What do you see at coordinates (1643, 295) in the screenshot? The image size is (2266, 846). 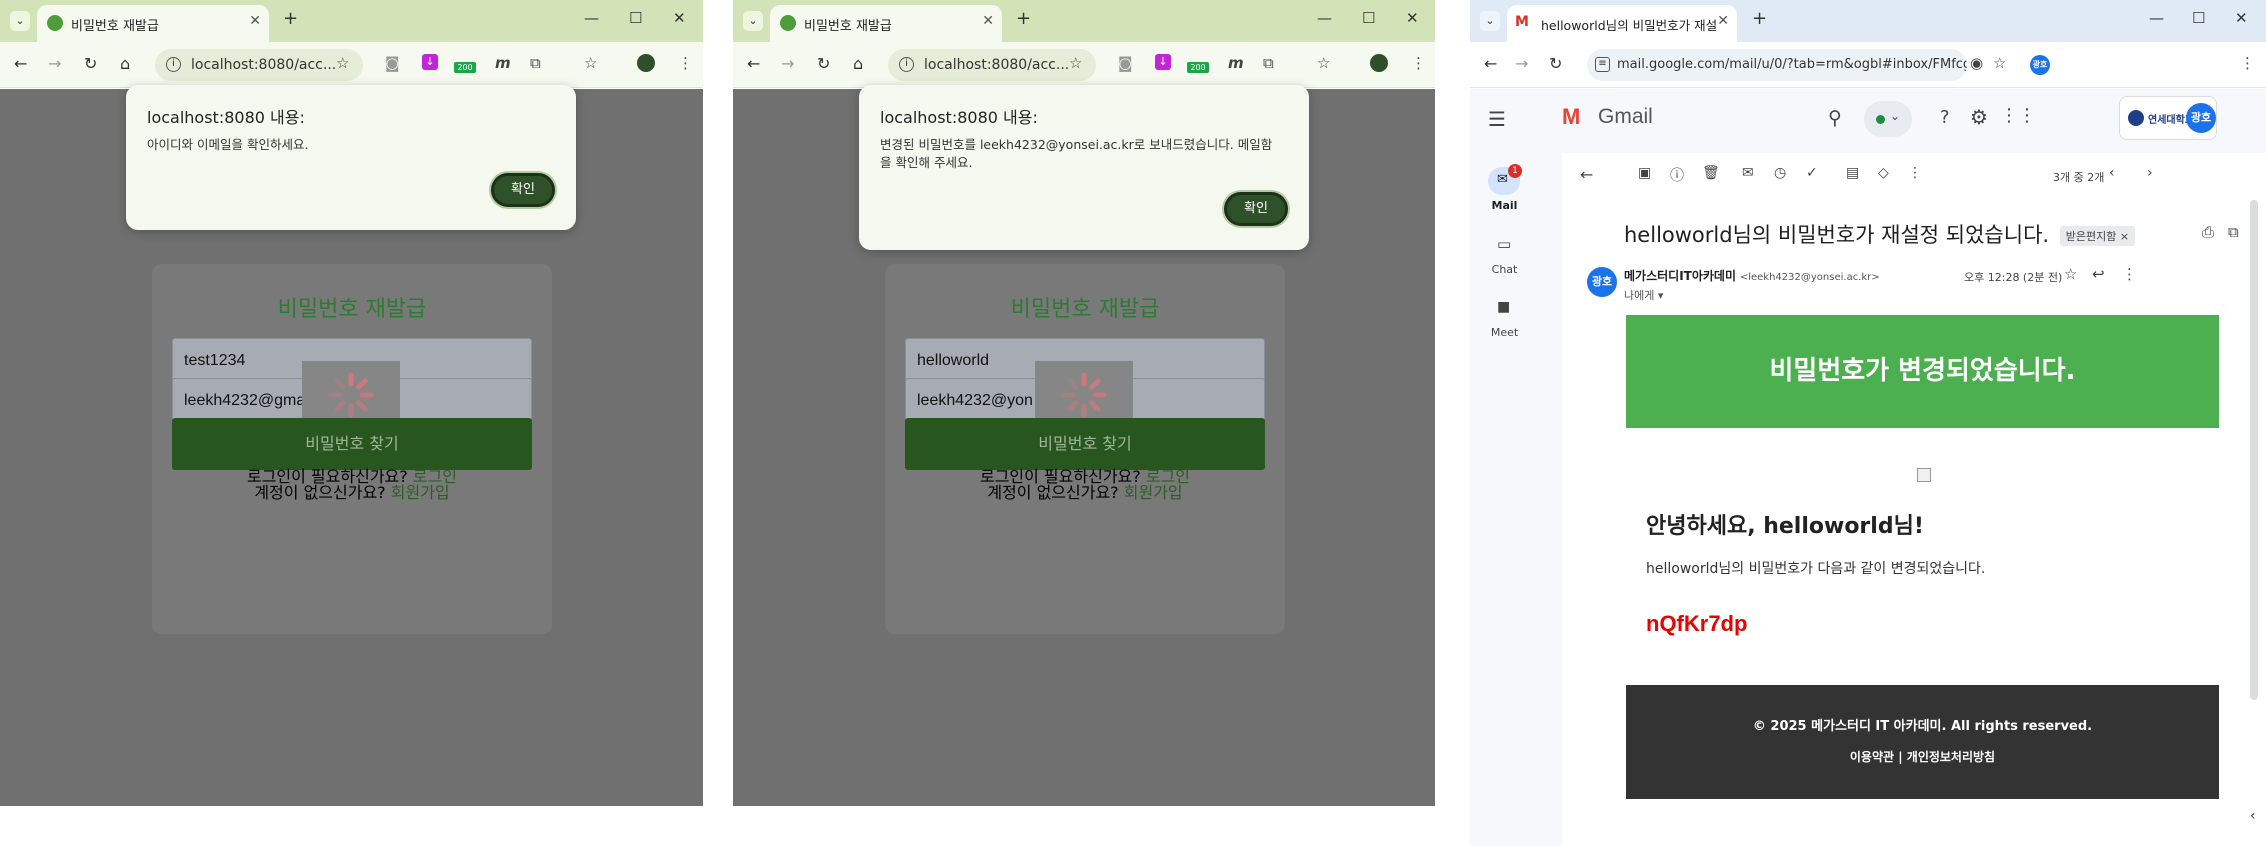 I see `recipient-line: 나에게 ▾` at bounding box center [1643, 295].